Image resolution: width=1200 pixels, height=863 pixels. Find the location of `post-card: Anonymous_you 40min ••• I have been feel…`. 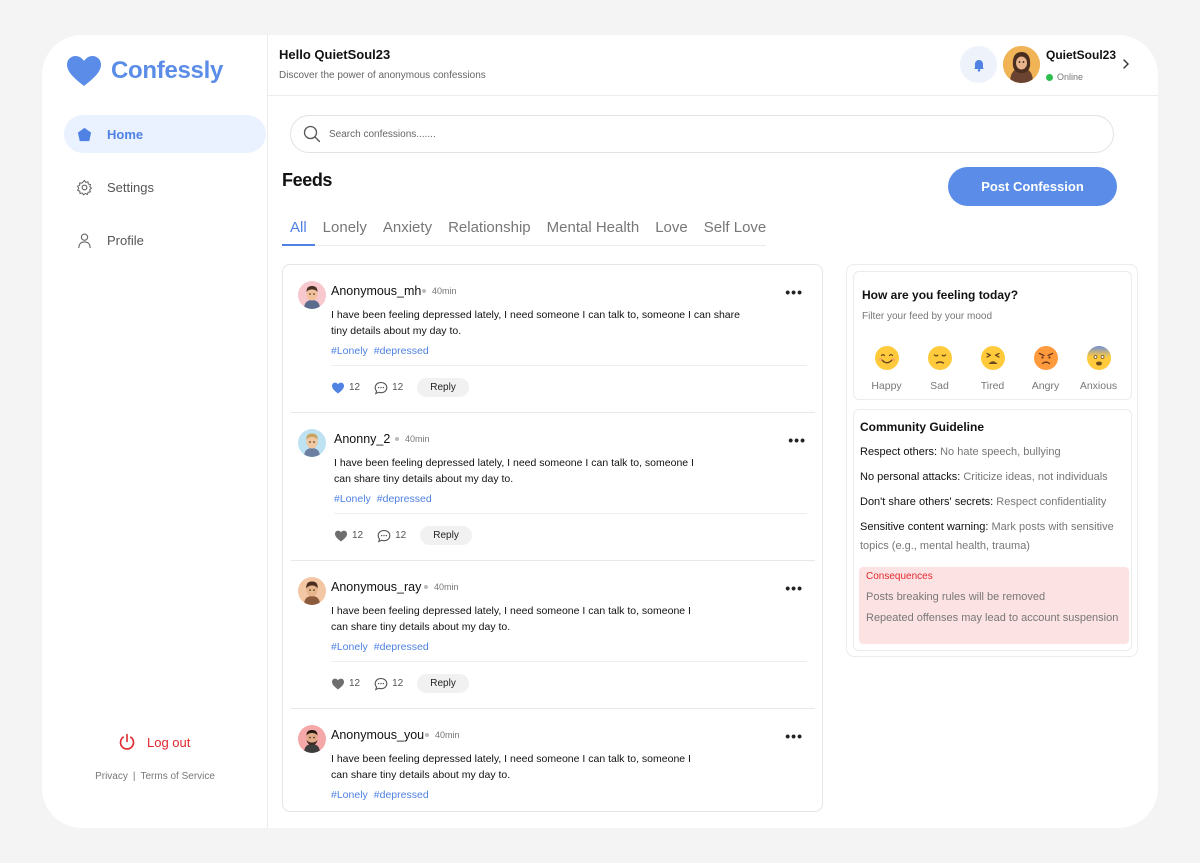

post-card: Anonymous_you 40min ••• I have been feel… is located at coordinates (553, 760).